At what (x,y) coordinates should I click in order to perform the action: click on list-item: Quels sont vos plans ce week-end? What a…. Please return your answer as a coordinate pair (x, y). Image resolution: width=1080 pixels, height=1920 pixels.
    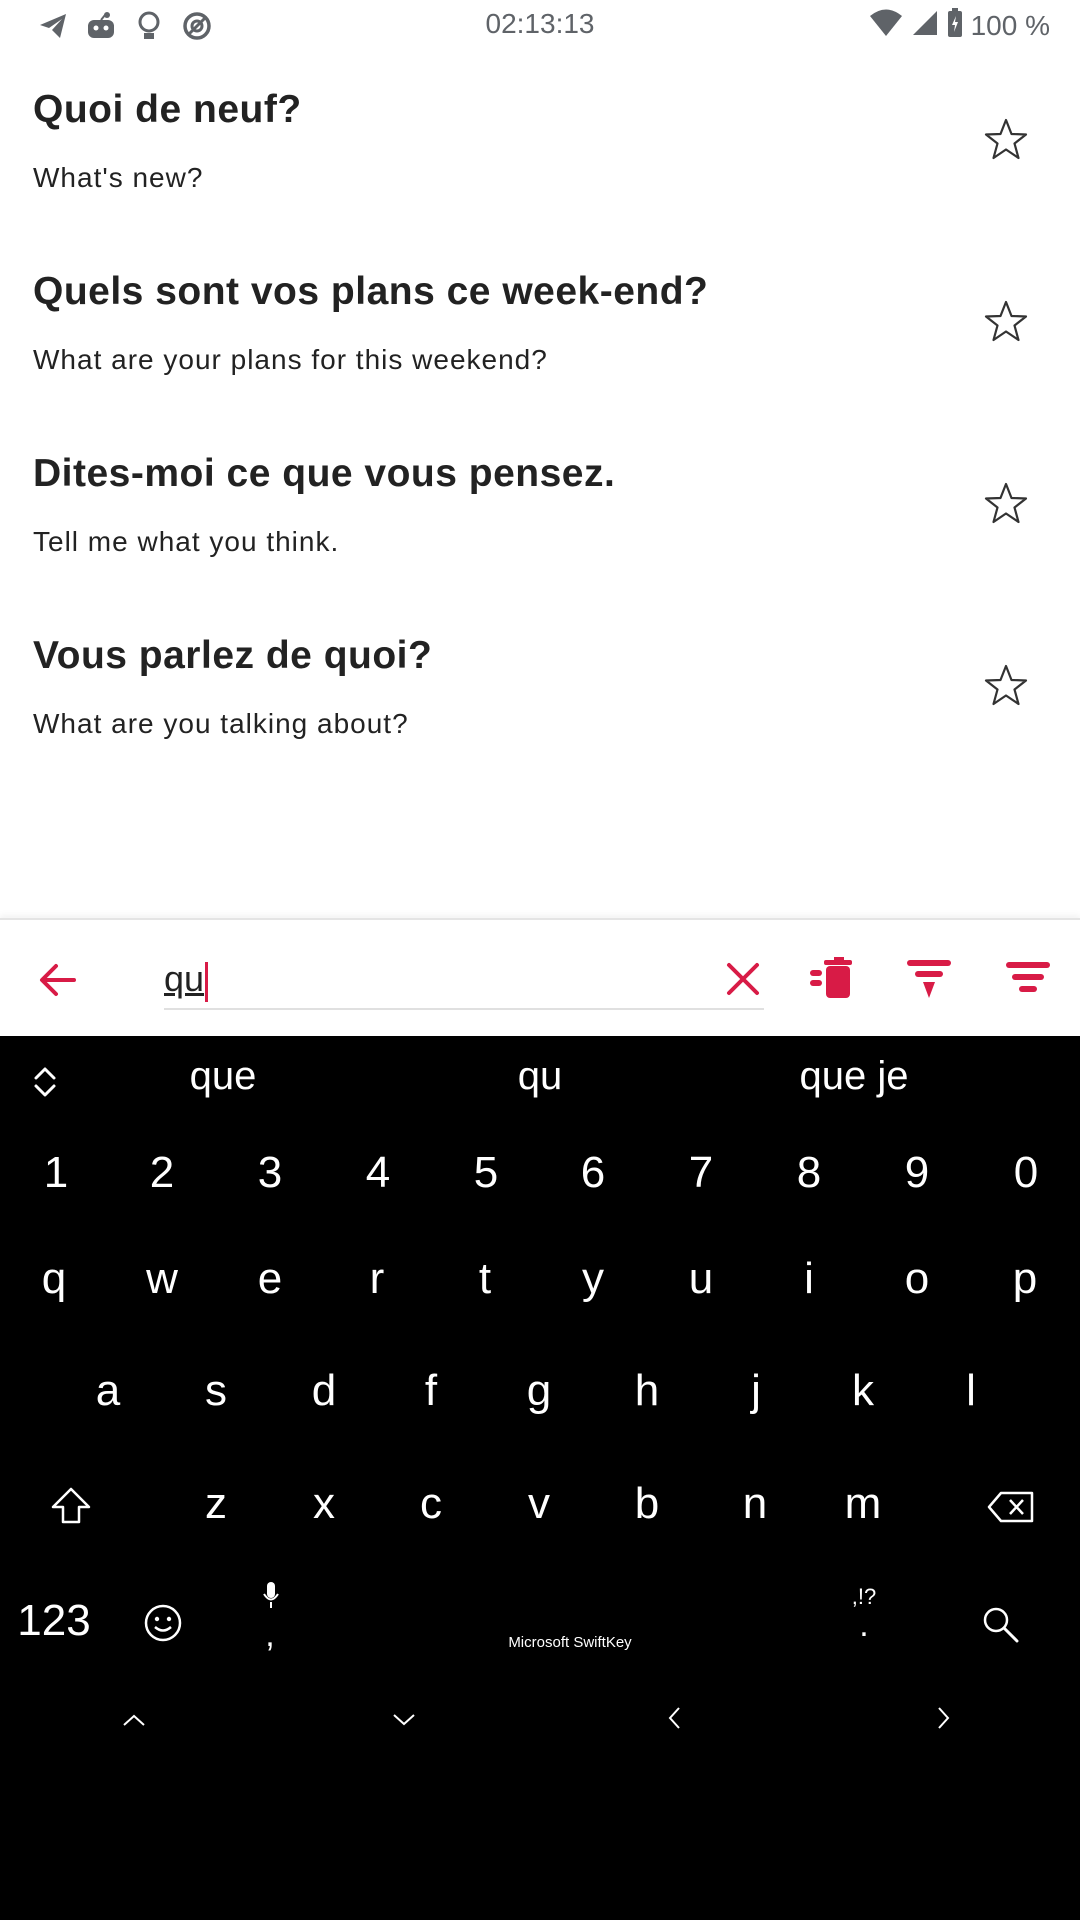
    Looking at the image, I should click on (540, 333).